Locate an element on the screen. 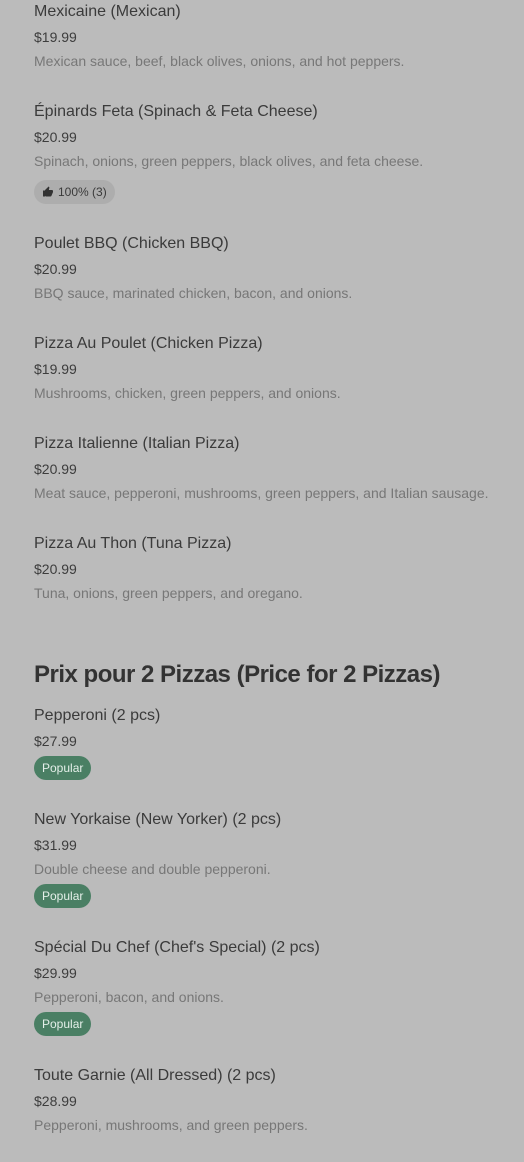 The width and height of the screenshot is (524, 1162). section-title: Prix pour 2 Pizzas (Price for 2 Pizzas) is located at coordinates (237, 674).